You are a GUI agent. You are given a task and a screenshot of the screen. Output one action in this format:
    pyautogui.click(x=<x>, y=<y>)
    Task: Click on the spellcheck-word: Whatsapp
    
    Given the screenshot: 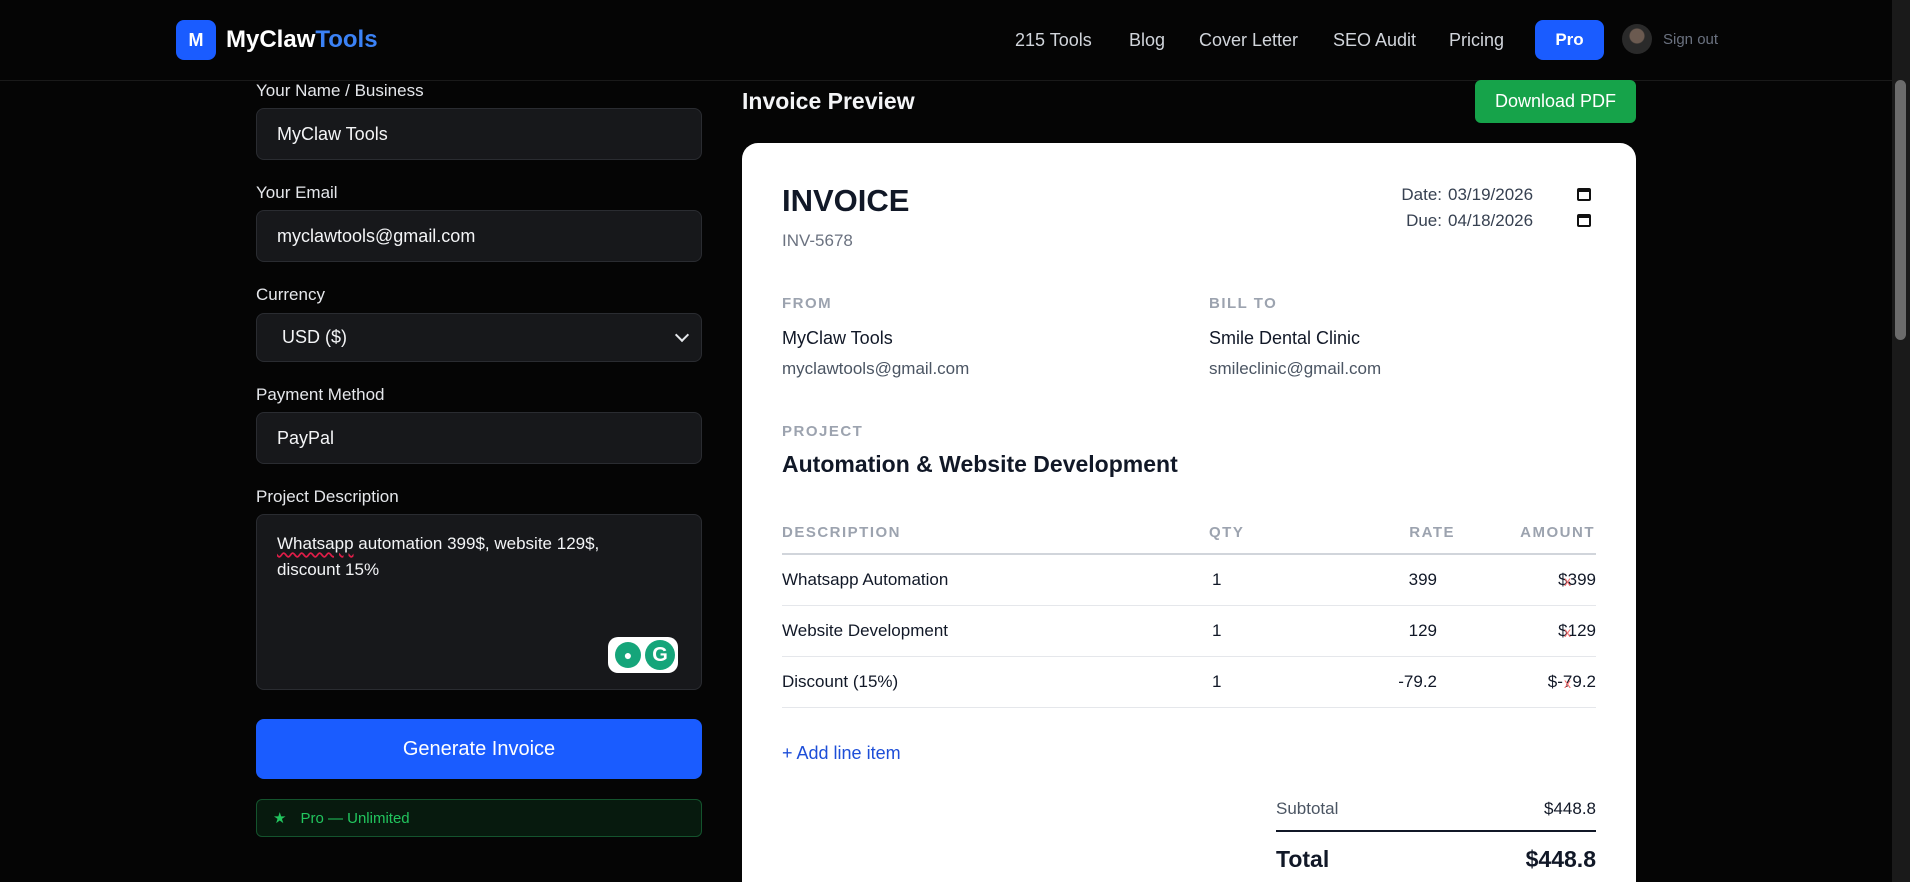 What is the action you would take?
    pyautogui.click(x=315, y=543)
    